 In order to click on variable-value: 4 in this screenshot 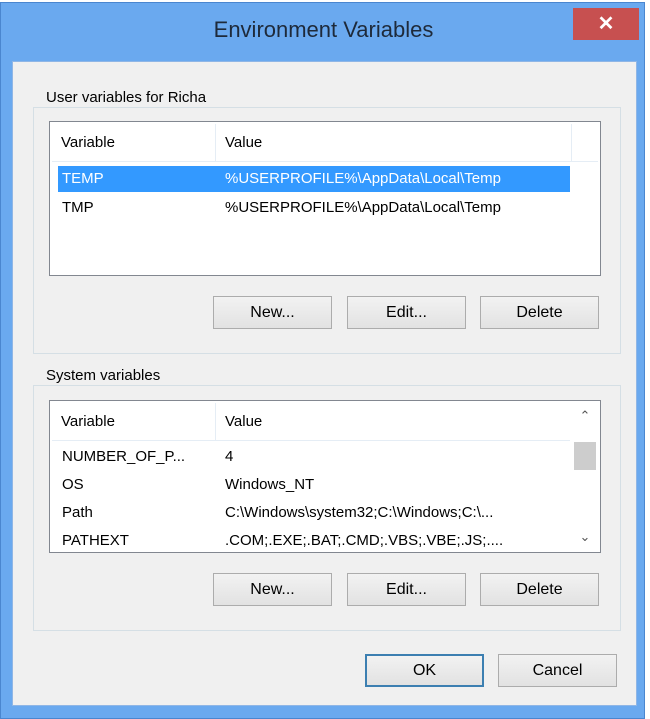, I will do `click(229, 456)`.